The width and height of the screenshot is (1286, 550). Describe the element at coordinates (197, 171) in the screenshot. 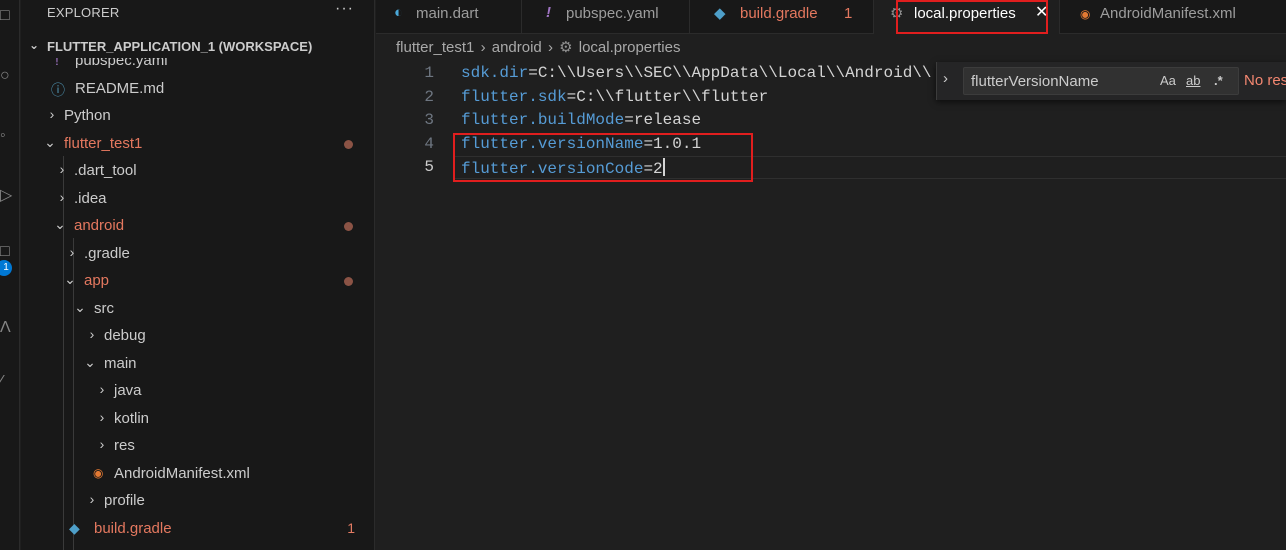

I see `tree-item-dart-tool: › .dart_tool` at that location.